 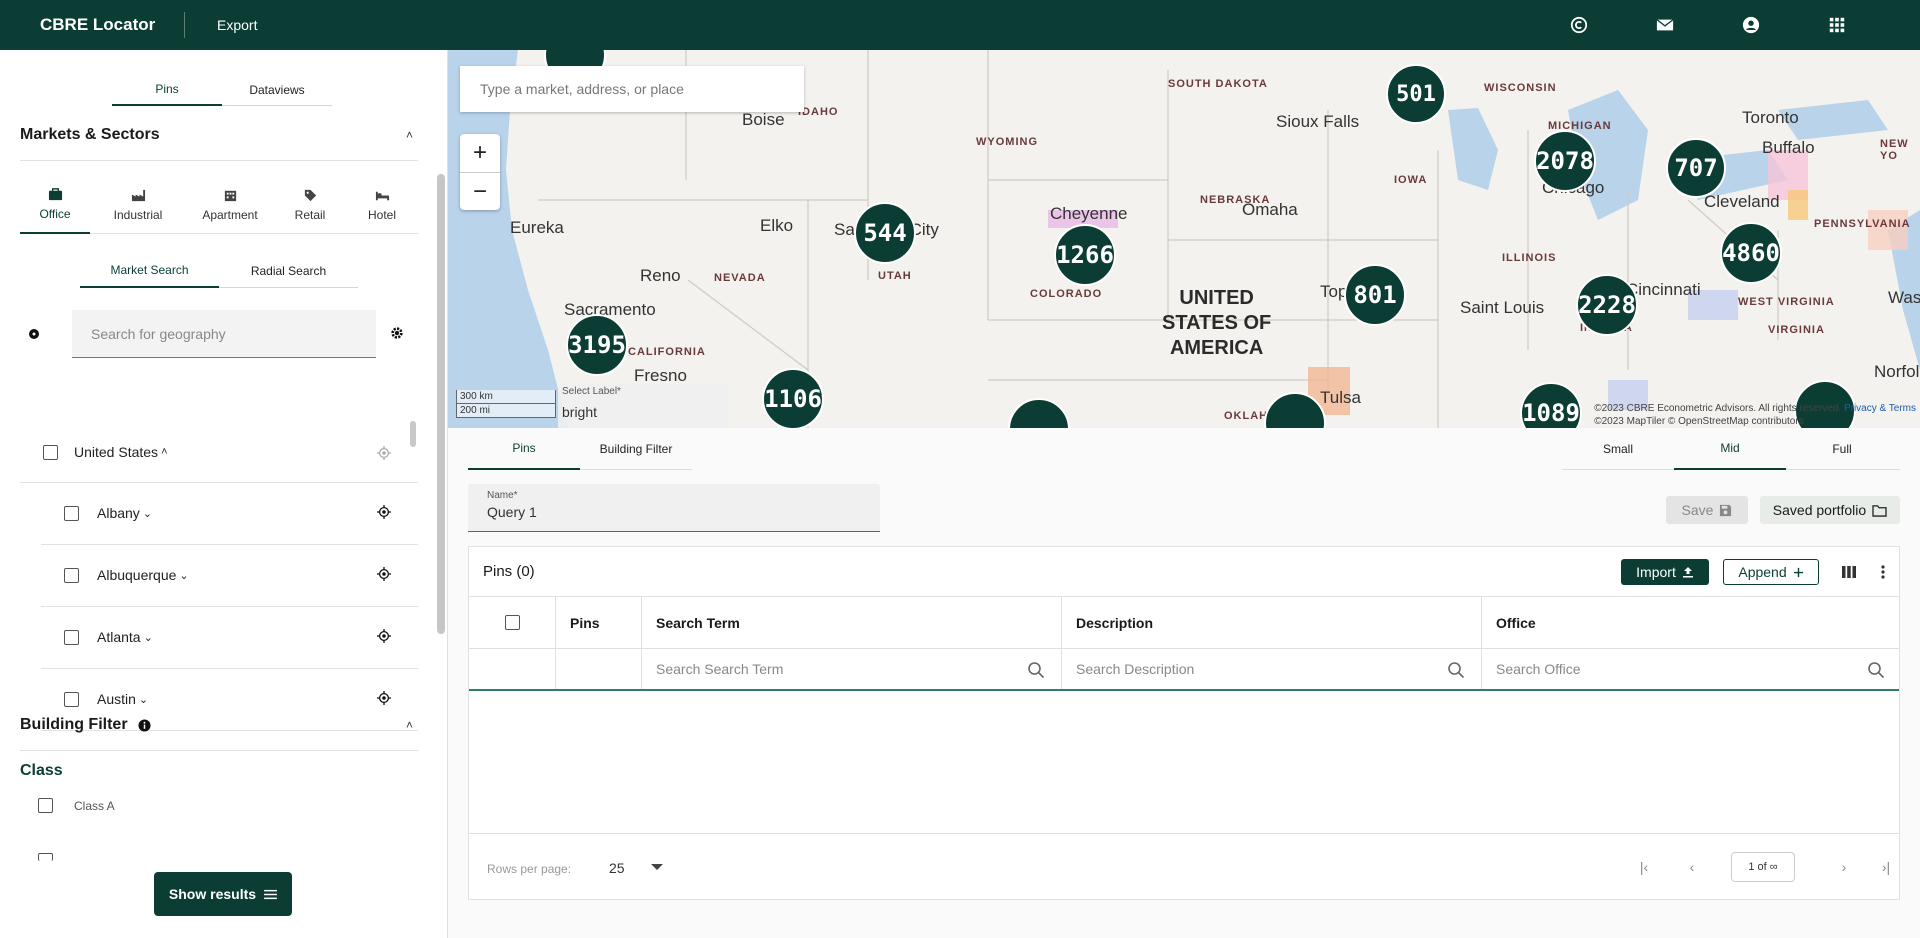 I want to click on map-cluster: 2078, so click(x=1565, y=161).